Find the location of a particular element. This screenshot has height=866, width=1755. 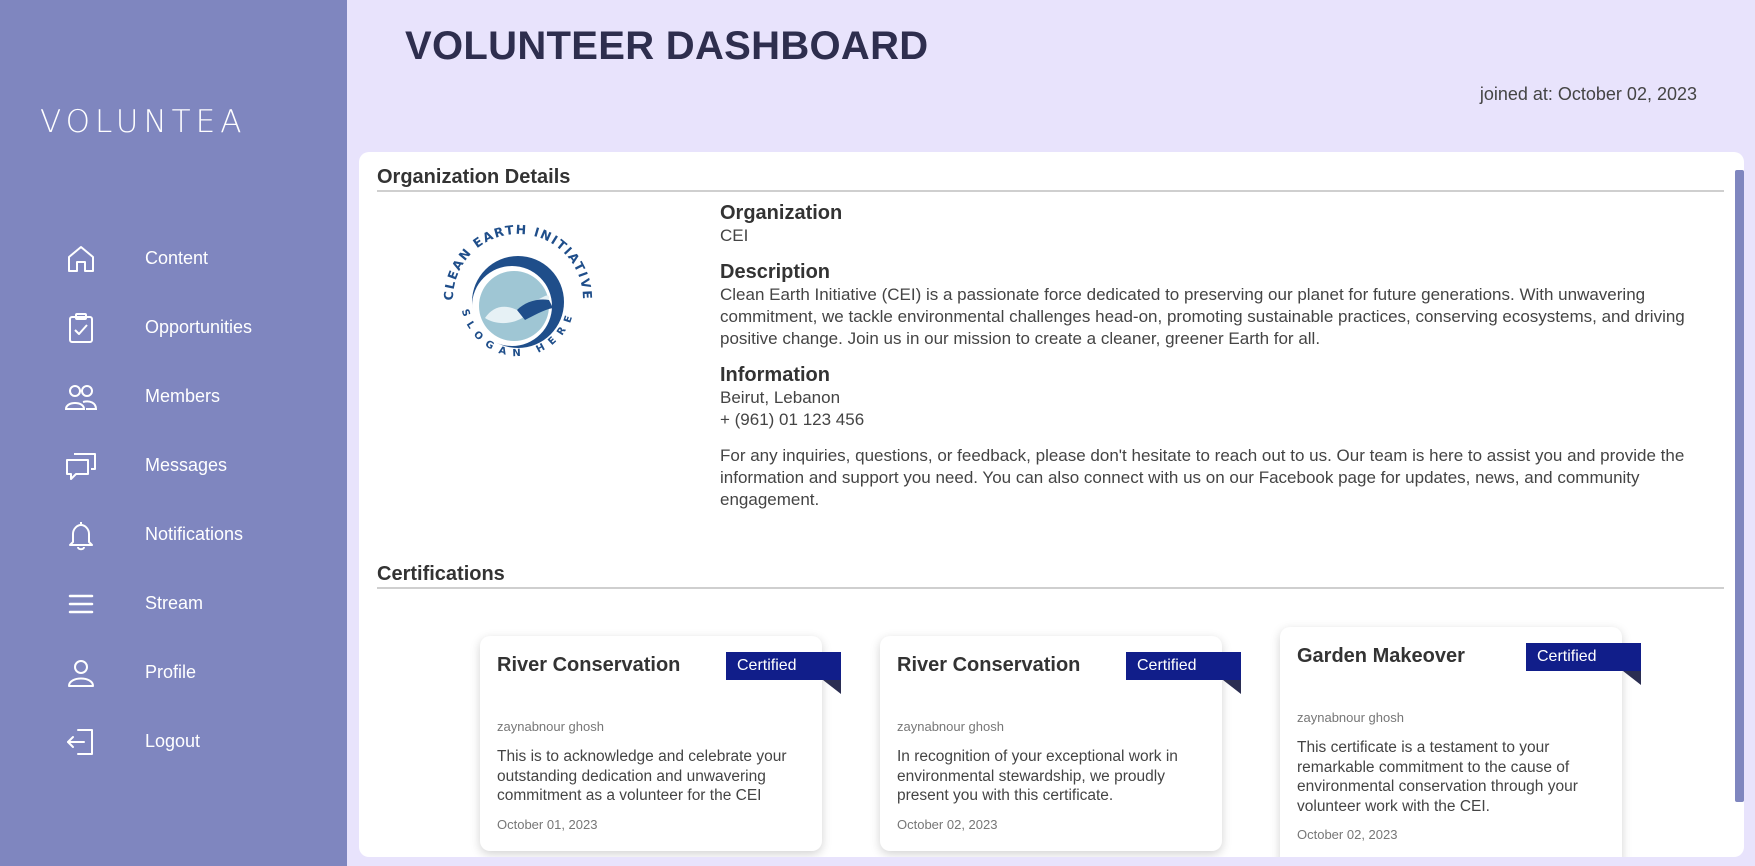

certificate-date: October 01, 2023 is located at coordinates (547, 824).